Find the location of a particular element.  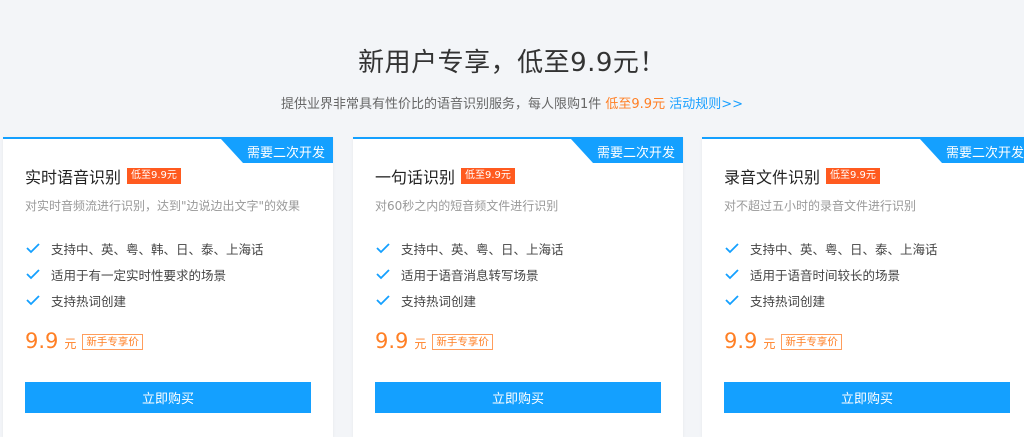

feature-item: 适用于有一定实时性要求的场景 is located at coordinates (144, 274).